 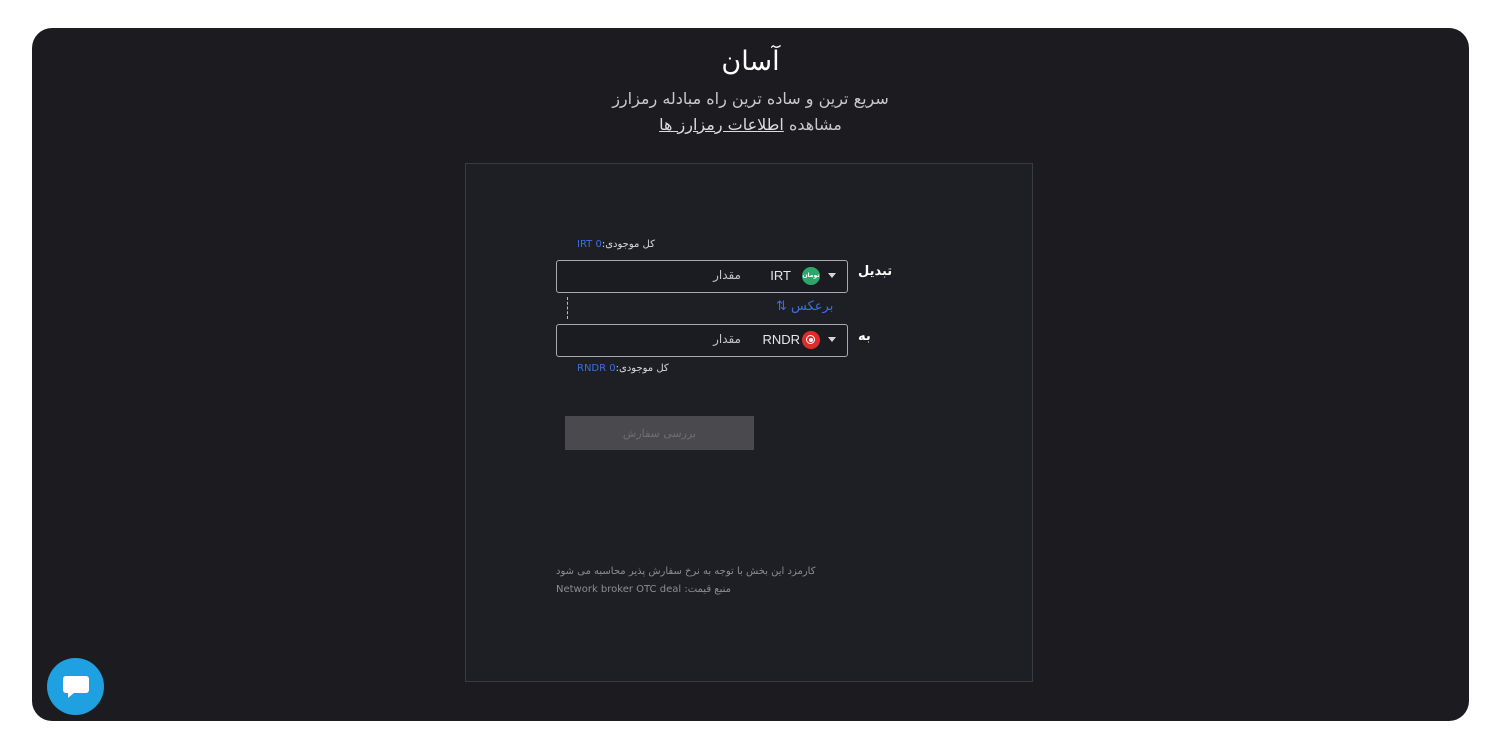 I want to click on page-title: آسان, so click(x=750, y=61).